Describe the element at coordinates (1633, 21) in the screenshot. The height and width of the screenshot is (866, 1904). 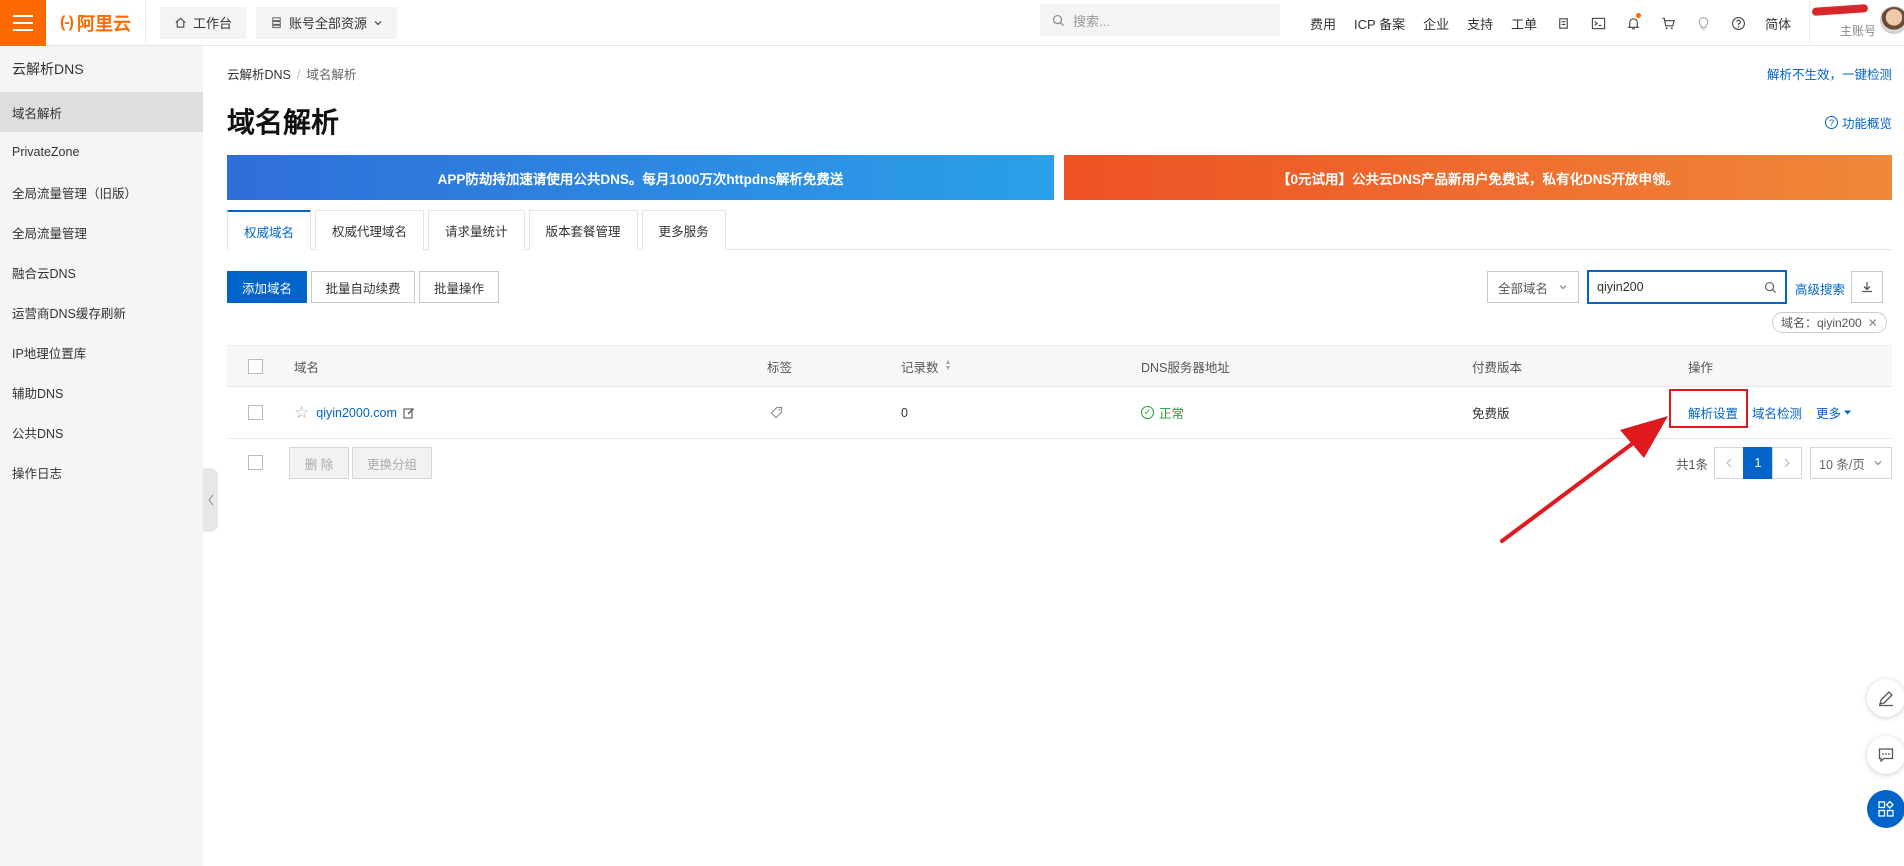
I see `notification-bell-icon` at that location.